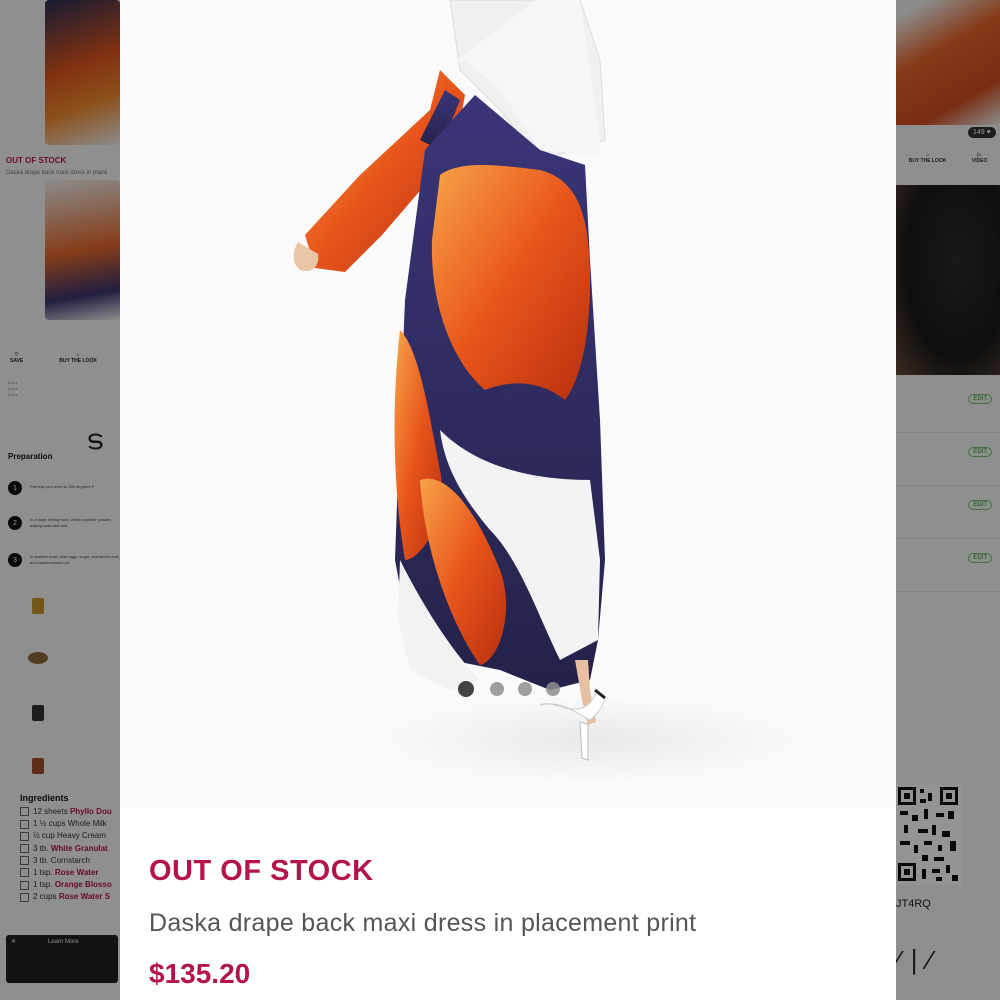 Image resolution: width=1000 pixels, height=1000 pixels. What do you see at coordinates (12, 388) in the screenshot?
I see `background-small-list: • • • • • • • • • • • •` at bounding box center [12, 388].